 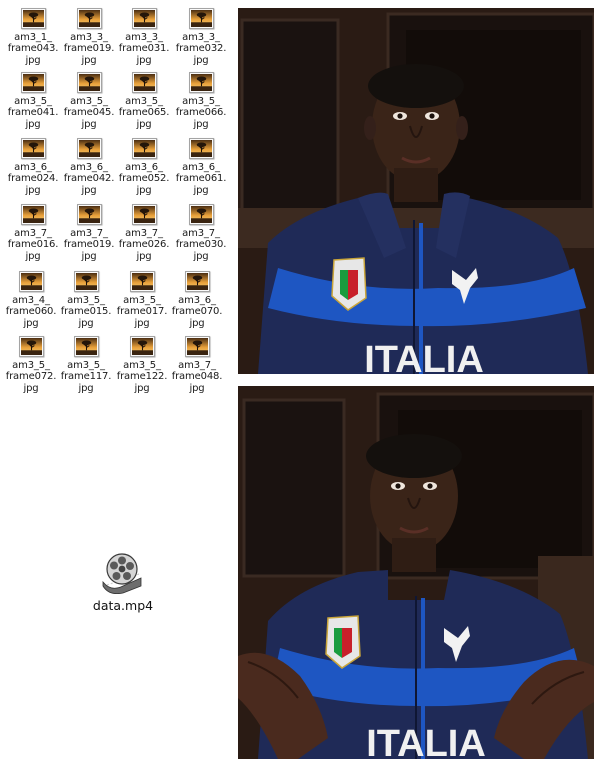 I want to click on image-file: am3_5_ frame122. jpg, so click(x=142, y=365).